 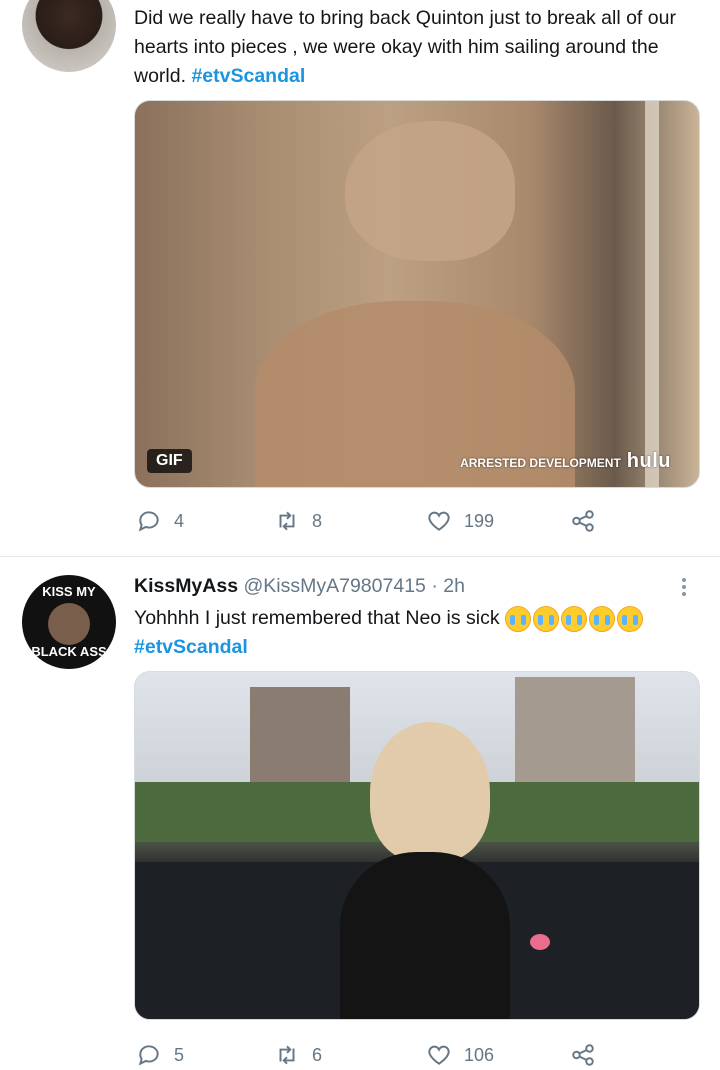 I want to click on media-figure-head, so click(x=430, y=792).